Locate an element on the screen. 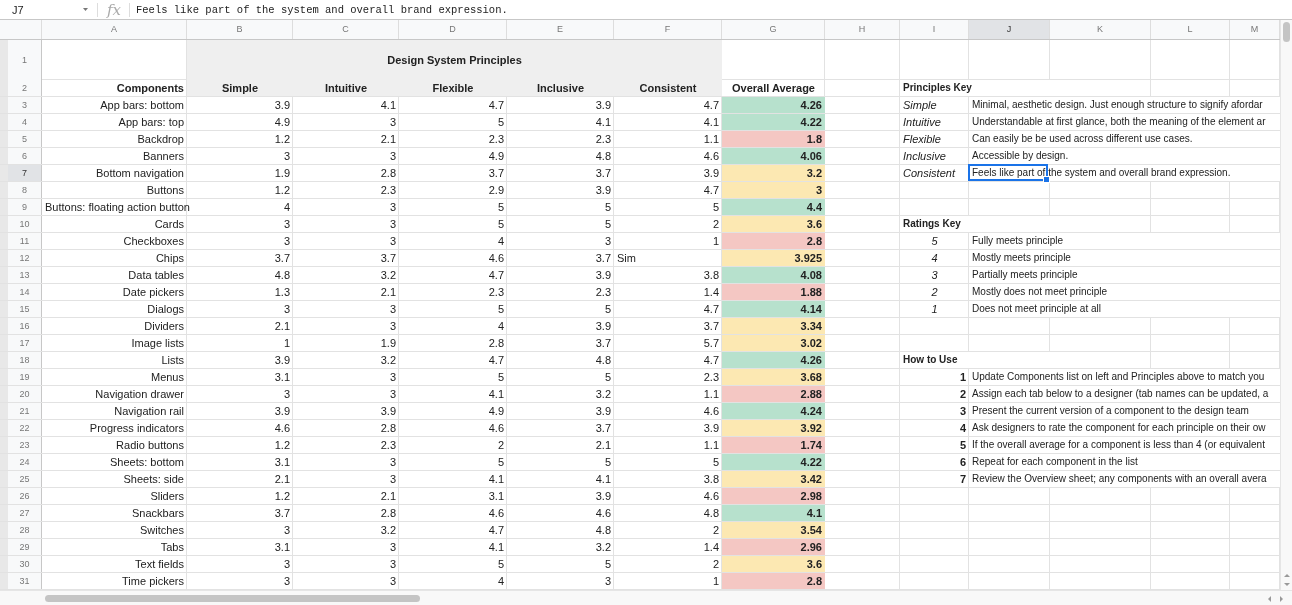 The image size is (1292, 605). row-number: 8 is located at coordinates (21, 190).